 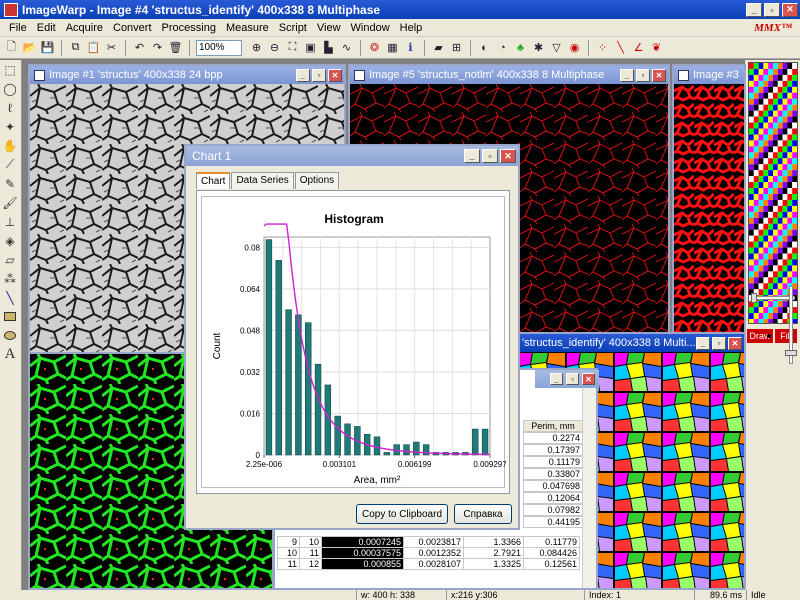 I want to click on zoom-in-icon: ⊕, so click(x=256, y=47).